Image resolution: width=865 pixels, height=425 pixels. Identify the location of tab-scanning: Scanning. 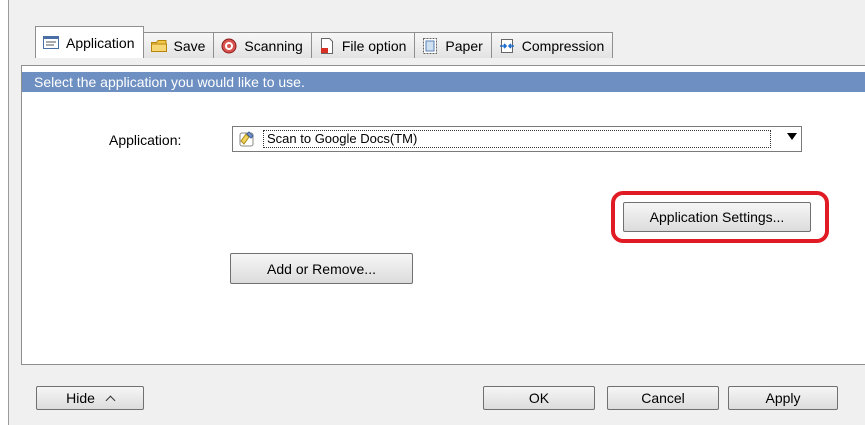
(262, 45).